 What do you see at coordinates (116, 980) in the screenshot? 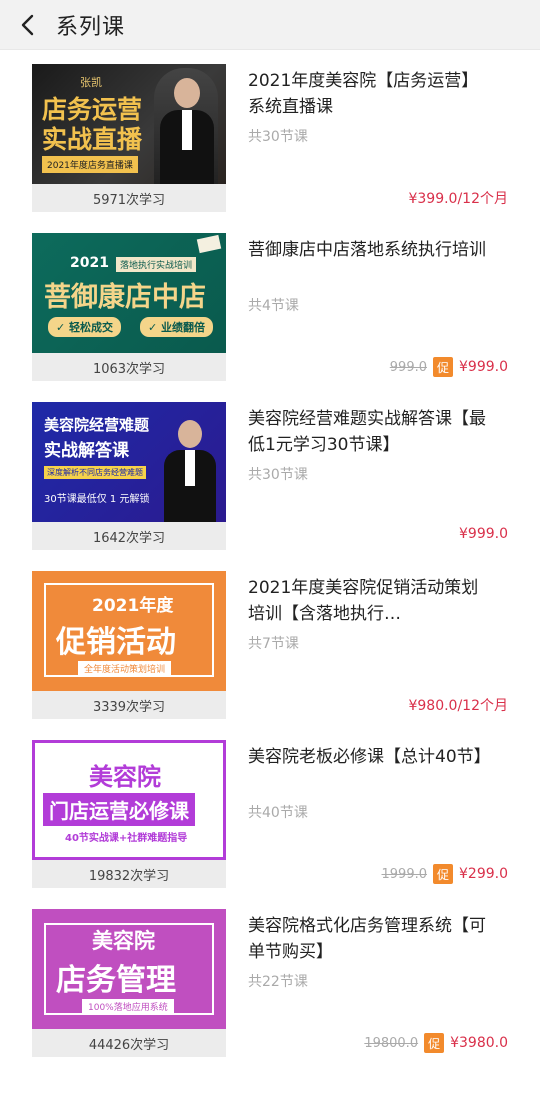
I see `thumb-main: 店务管理` at bounding box center [116, 980].